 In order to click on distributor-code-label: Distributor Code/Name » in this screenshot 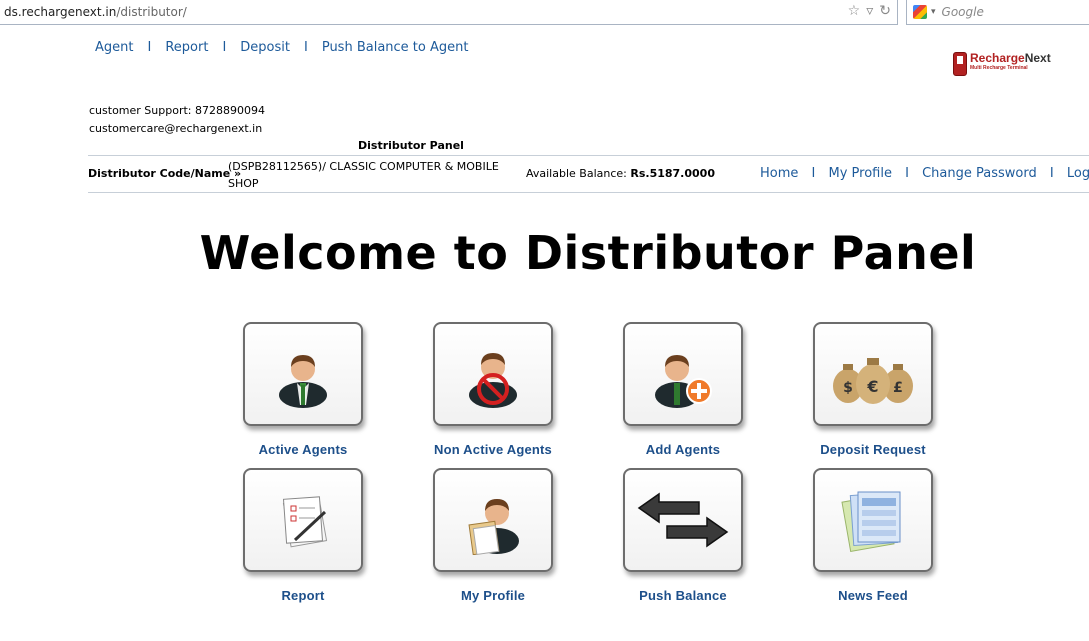, I will do `click(165, 173)`.